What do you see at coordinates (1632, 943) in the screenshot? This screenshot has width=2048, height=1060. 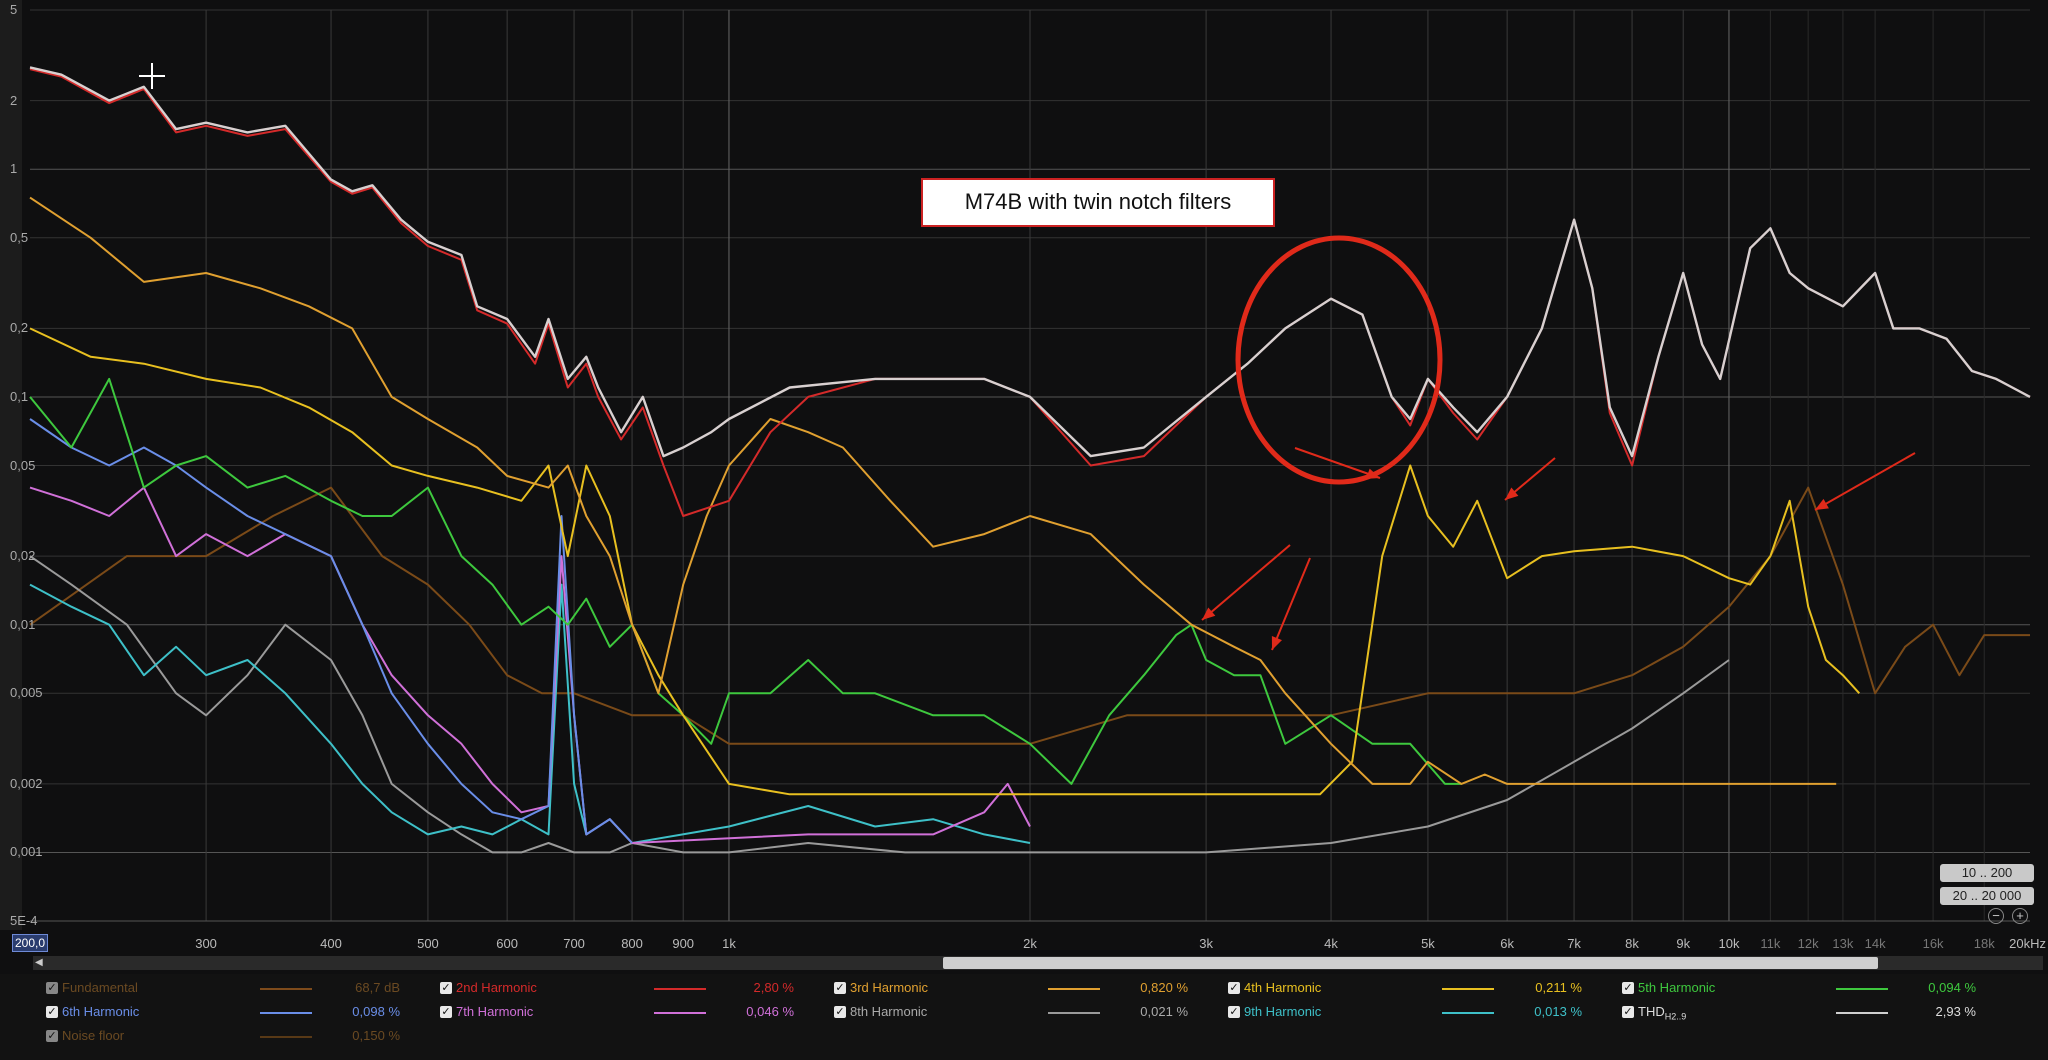 I see `x-tick-label: 8k` at bounding box center [1632, 943].